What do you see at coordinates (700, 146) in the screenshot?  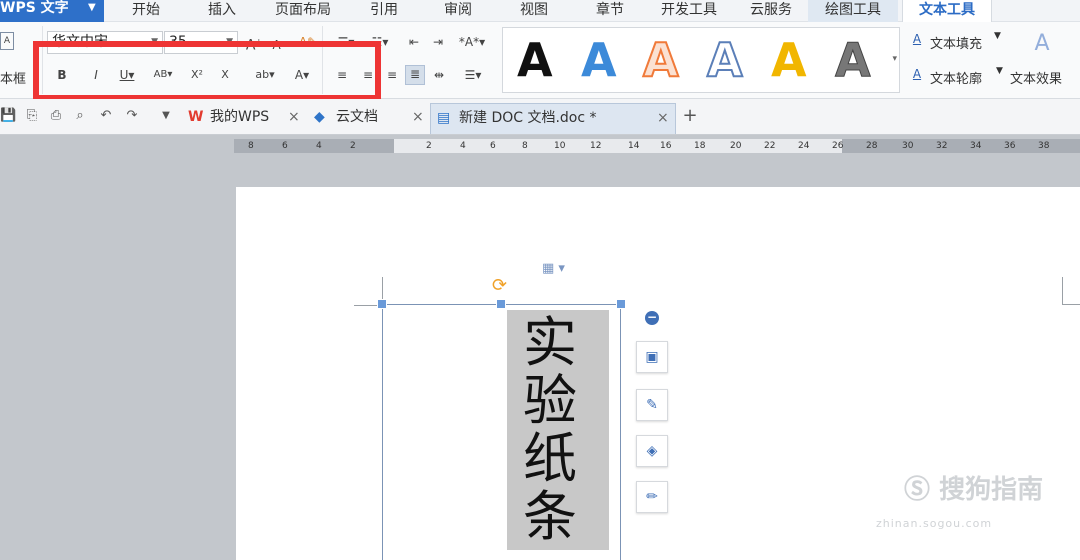 I see `ruler-tick-label: 18` at bounding box center [700, 146].